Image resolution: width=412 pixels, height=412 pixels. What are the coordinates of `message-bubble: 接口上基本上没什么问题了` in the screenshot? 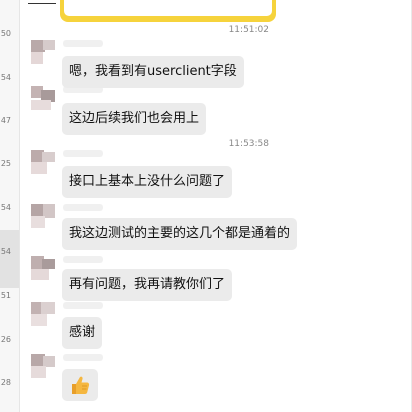 It's located at (147, 182).